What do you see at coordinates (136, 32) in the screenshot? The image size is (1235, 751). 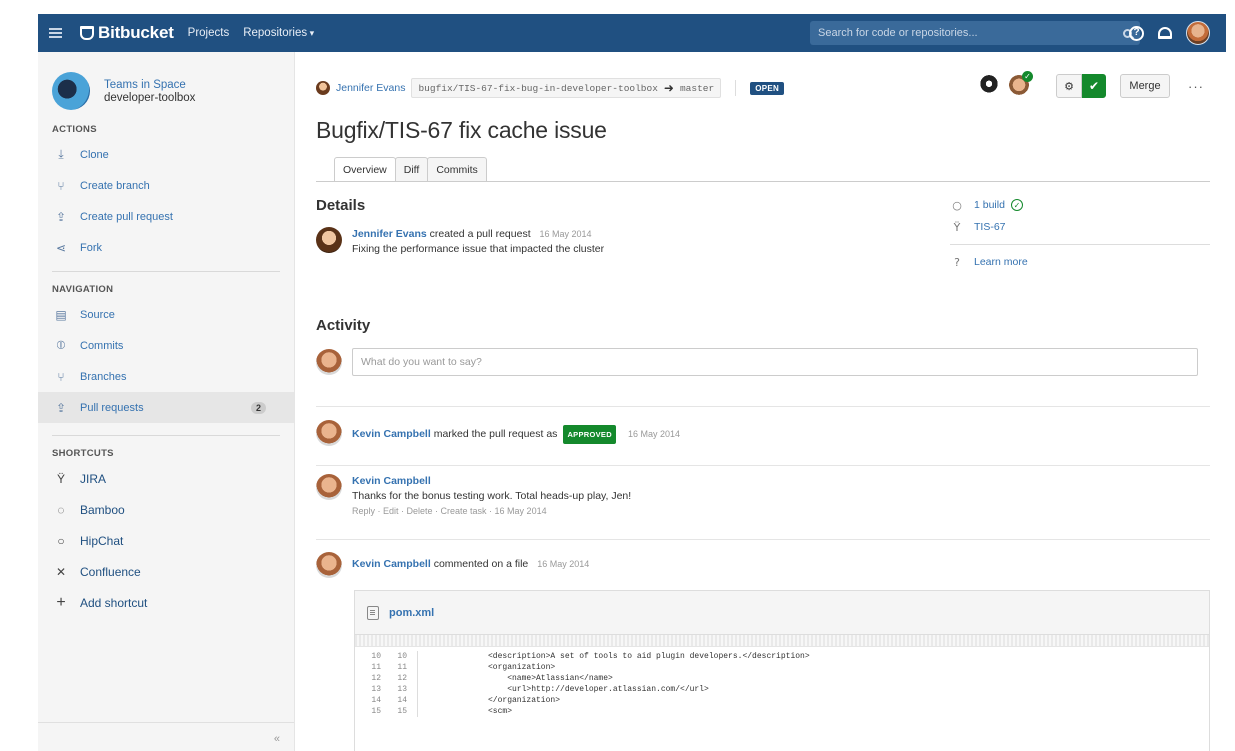 I see `brand-name: Bitbucket` at bounding box center [136, 32].